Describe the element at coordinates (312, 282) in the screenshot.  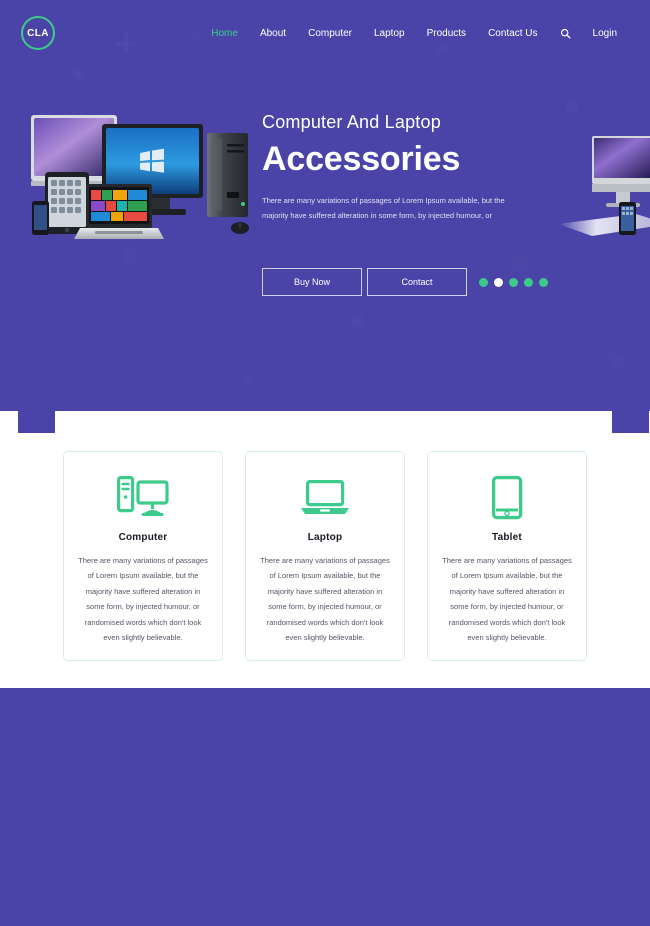
I see `buy-now-button: Buy Now` at that location.